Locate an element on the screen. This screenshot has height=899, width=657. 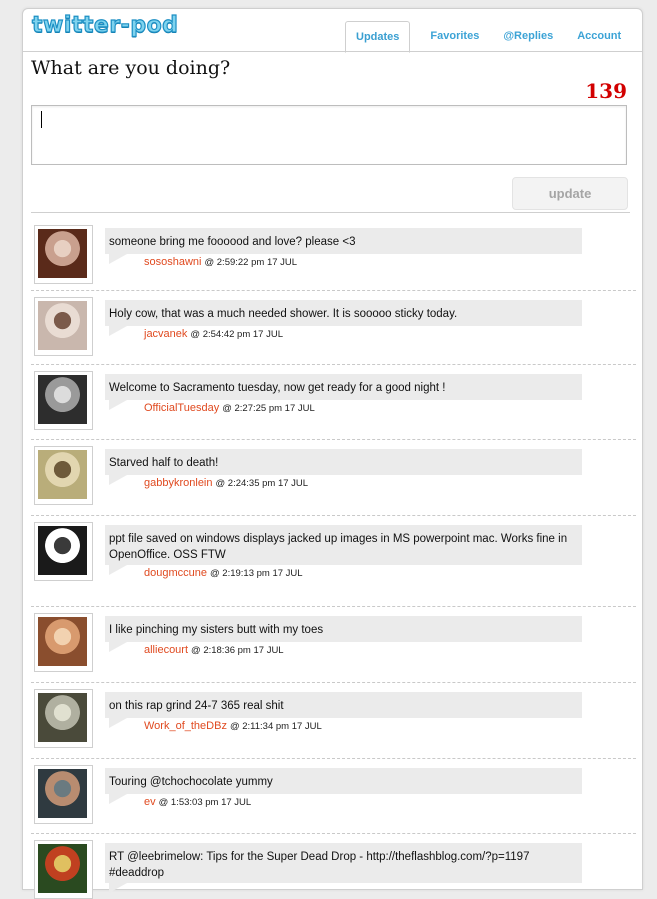
tweet-bubble: Touring @tchochocolate yummy is located at coordinates (343, 781).